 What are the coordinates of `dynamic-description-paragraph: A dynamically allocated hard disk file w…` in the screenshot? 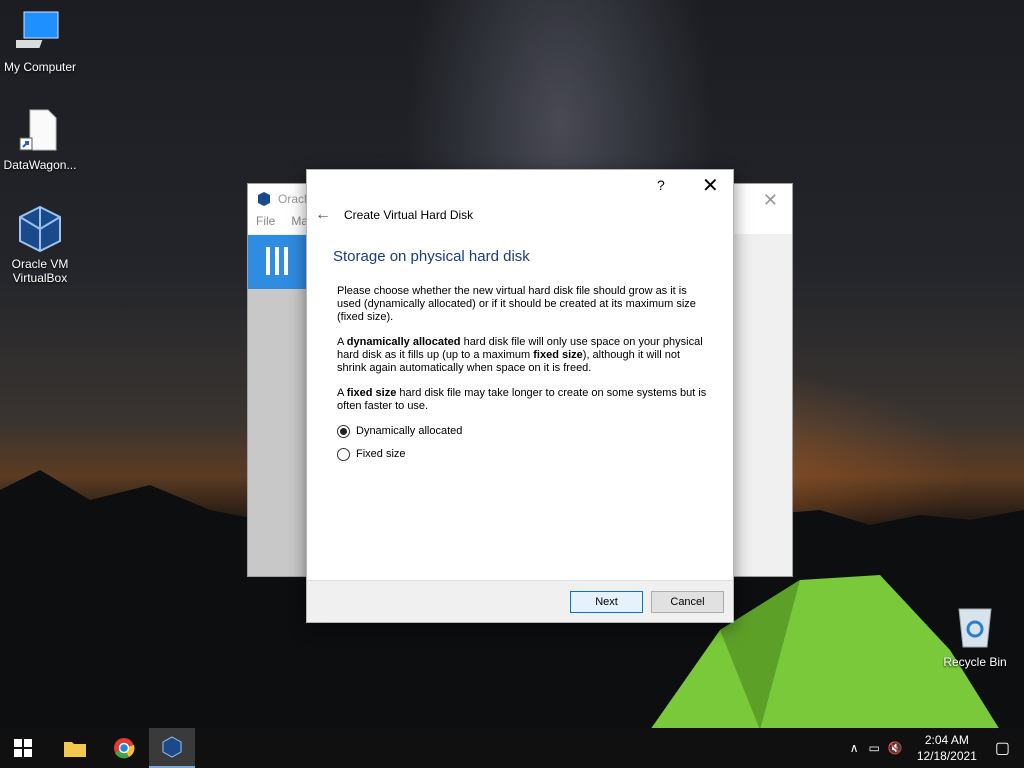 It's located at (520, 355).